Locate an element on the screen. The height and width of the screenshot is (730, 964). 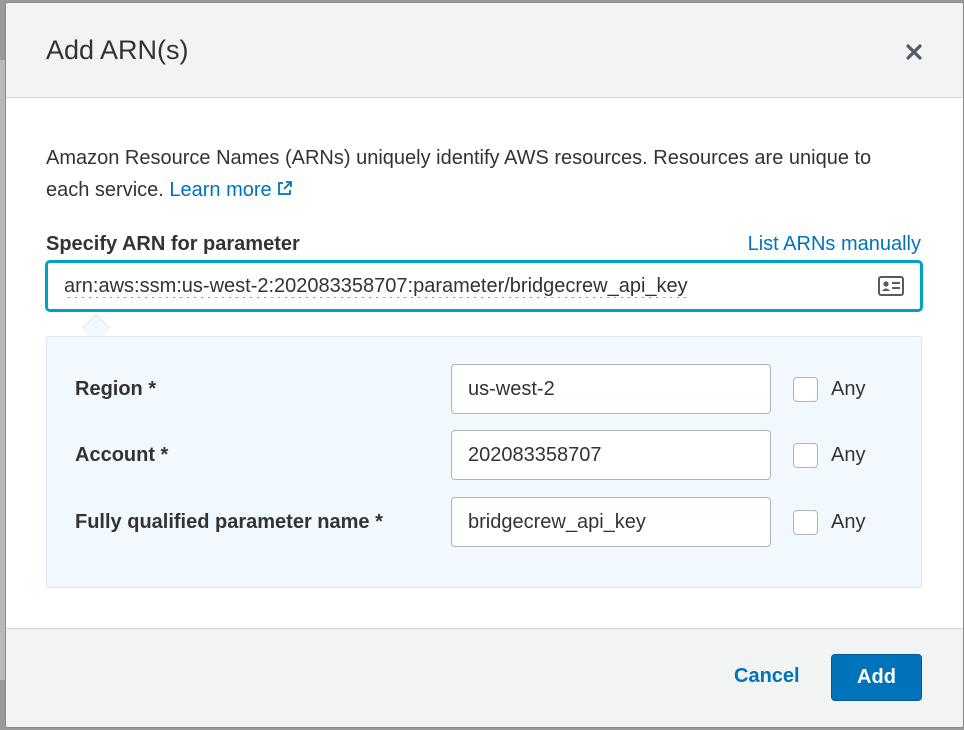
arn-field-label: Specify ARN for parameter is located at coordinates (173, 244).